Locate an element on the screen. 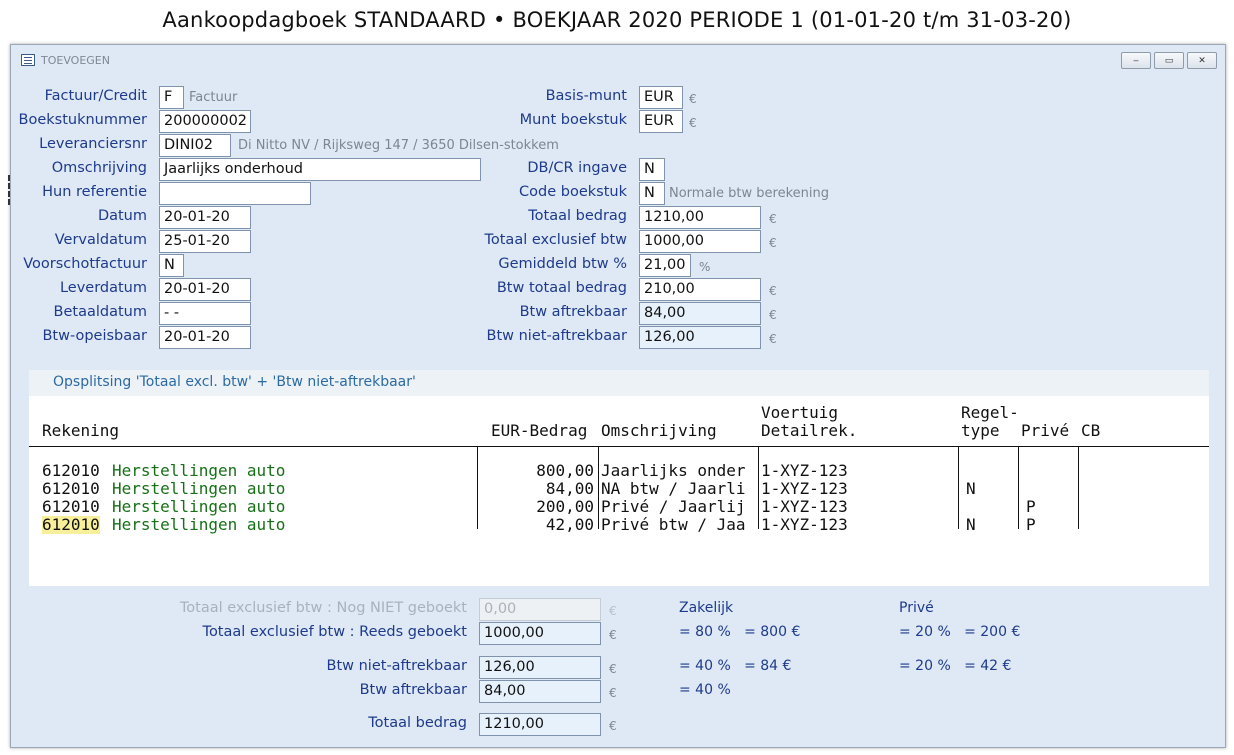  col-header-detailrek: Detailrek. is located at coordinates (809, 431).